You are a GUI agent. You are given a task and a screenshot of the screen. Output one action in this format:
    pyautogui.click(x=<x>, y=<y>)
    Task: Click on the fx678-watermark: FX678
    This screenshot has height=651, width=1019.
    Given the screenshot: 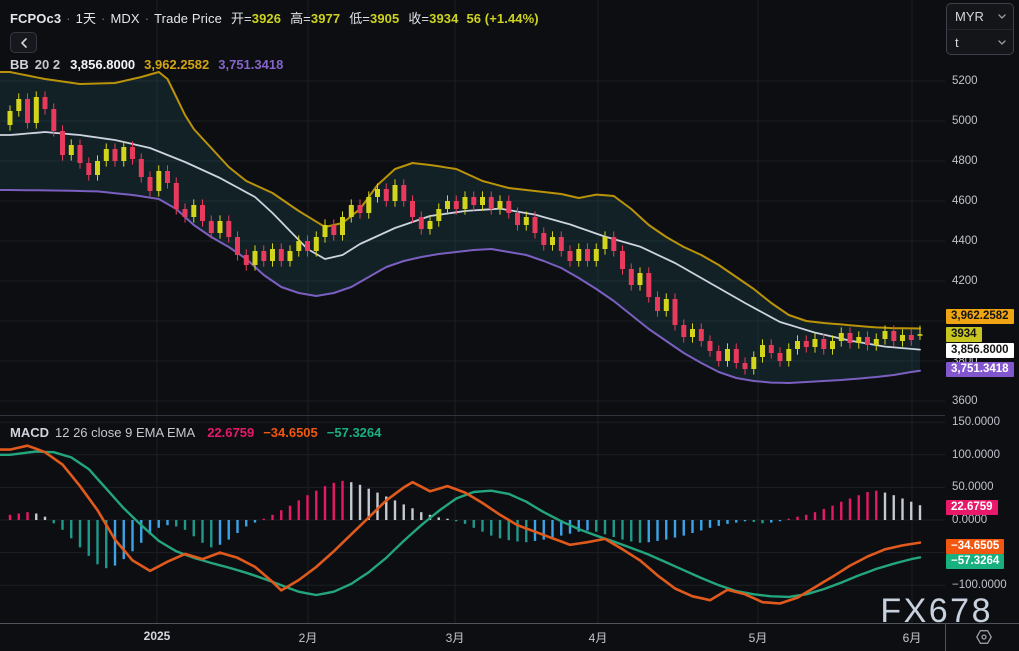 What is the action you would take?
    pyautogui.click(x=936, y=611)
    